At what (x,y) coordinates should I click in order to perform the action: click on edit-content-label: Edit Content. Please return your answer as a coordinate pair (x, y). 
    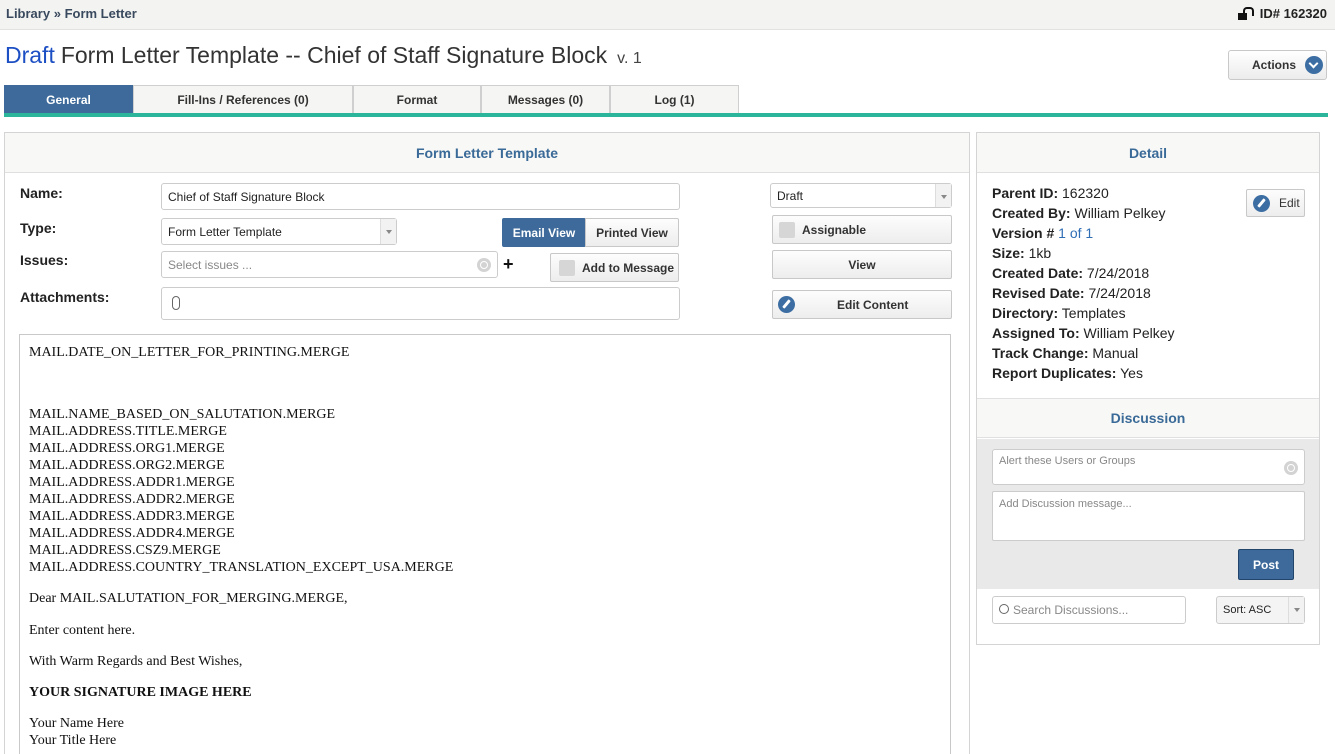
    Looking at the image, I should click on (873, 304).